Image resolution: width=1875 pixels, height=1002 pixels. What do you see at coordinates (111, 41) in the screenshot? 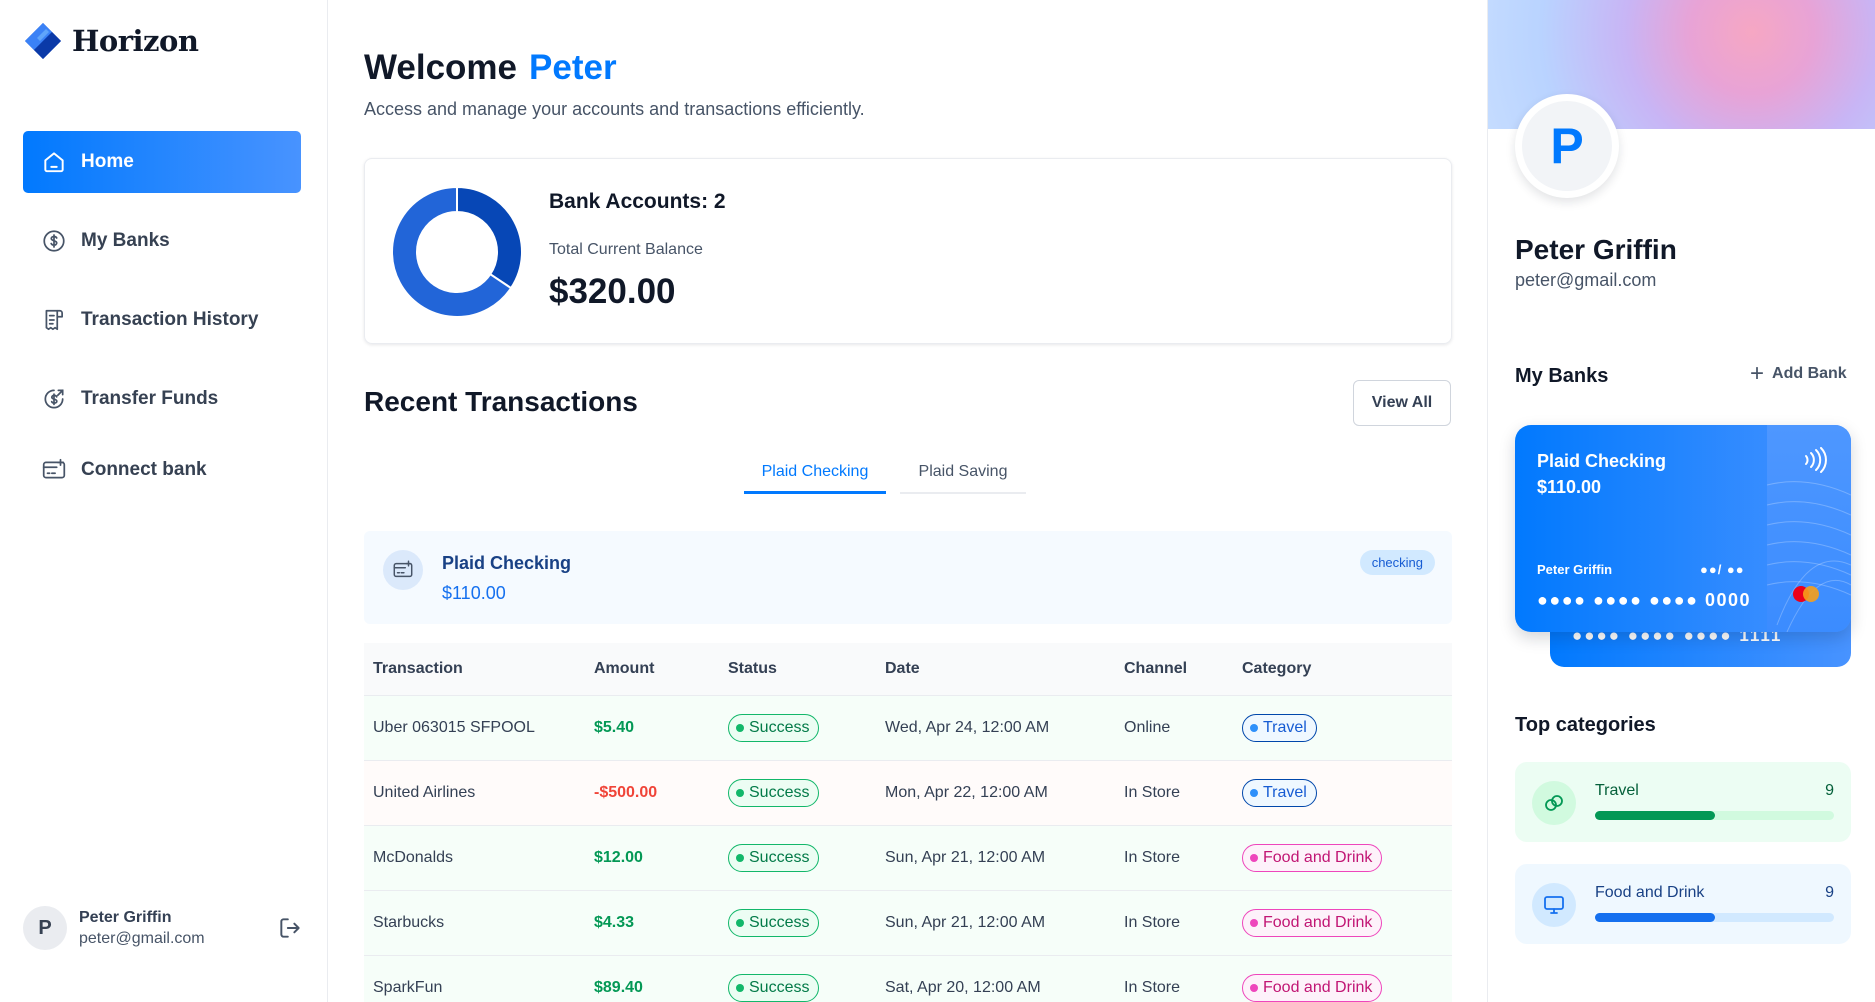
I see `logo: Horizon` at bounding box center [111, 41].